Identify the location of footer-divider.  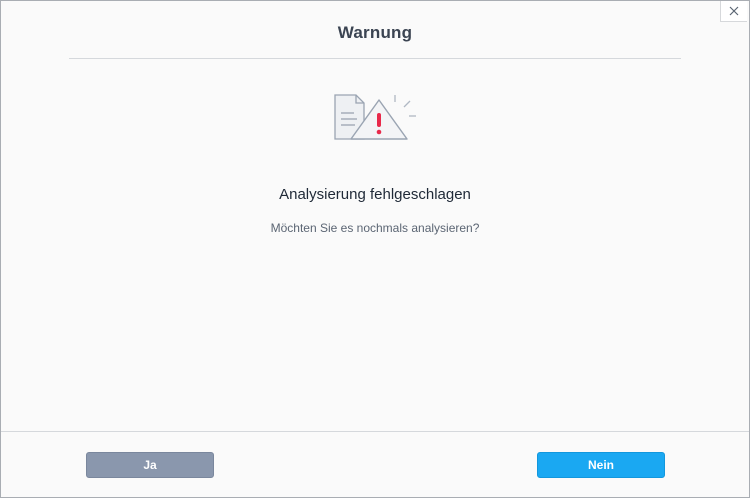
(375, 431).